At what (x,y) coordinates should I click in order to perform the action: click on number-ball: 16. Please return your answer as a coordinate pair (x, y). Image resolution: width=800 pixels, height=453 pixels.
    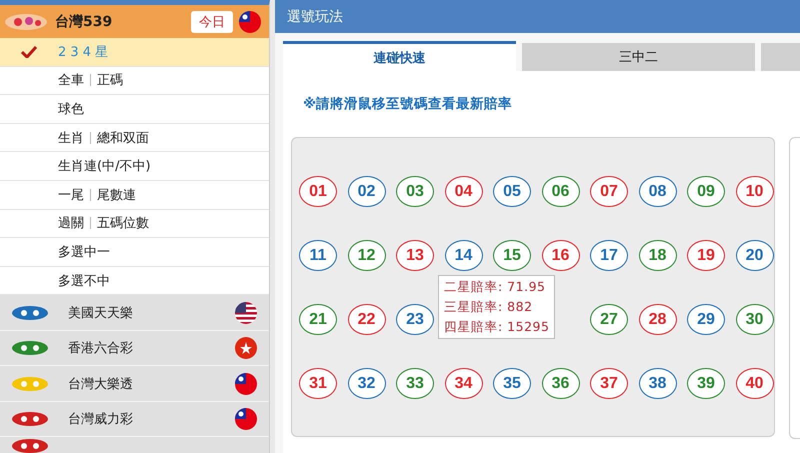
    Looking at the image, I should click on (561, 255).